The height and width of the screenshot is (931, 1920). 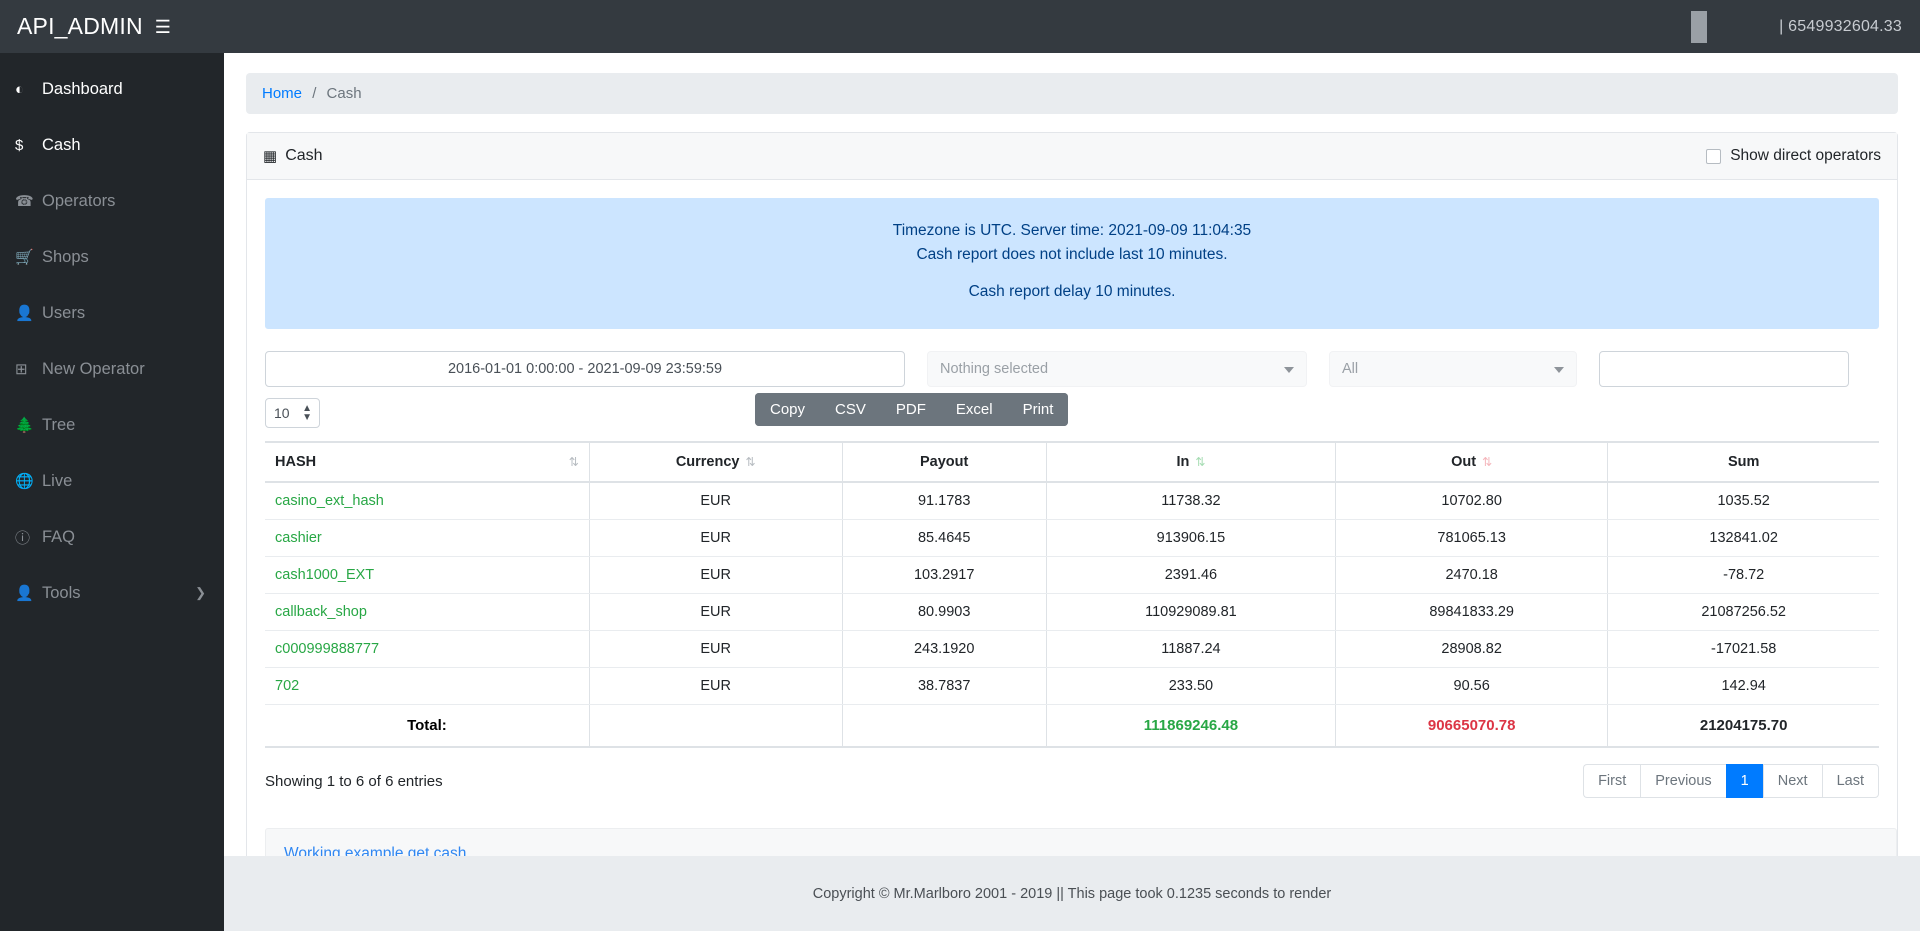 I want to click on search-input, so click(x=1724, y=369).